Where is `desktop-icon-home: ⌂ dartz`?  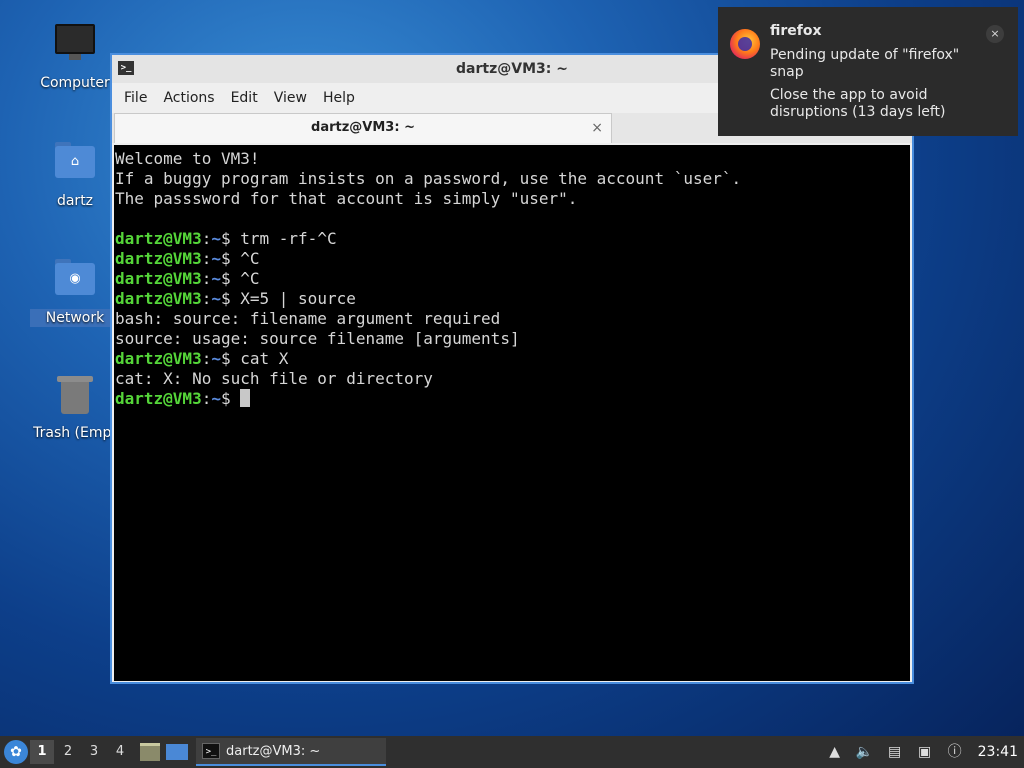
desktop-icon-home: ⌂ dartz is located at coordinates (75, 174).